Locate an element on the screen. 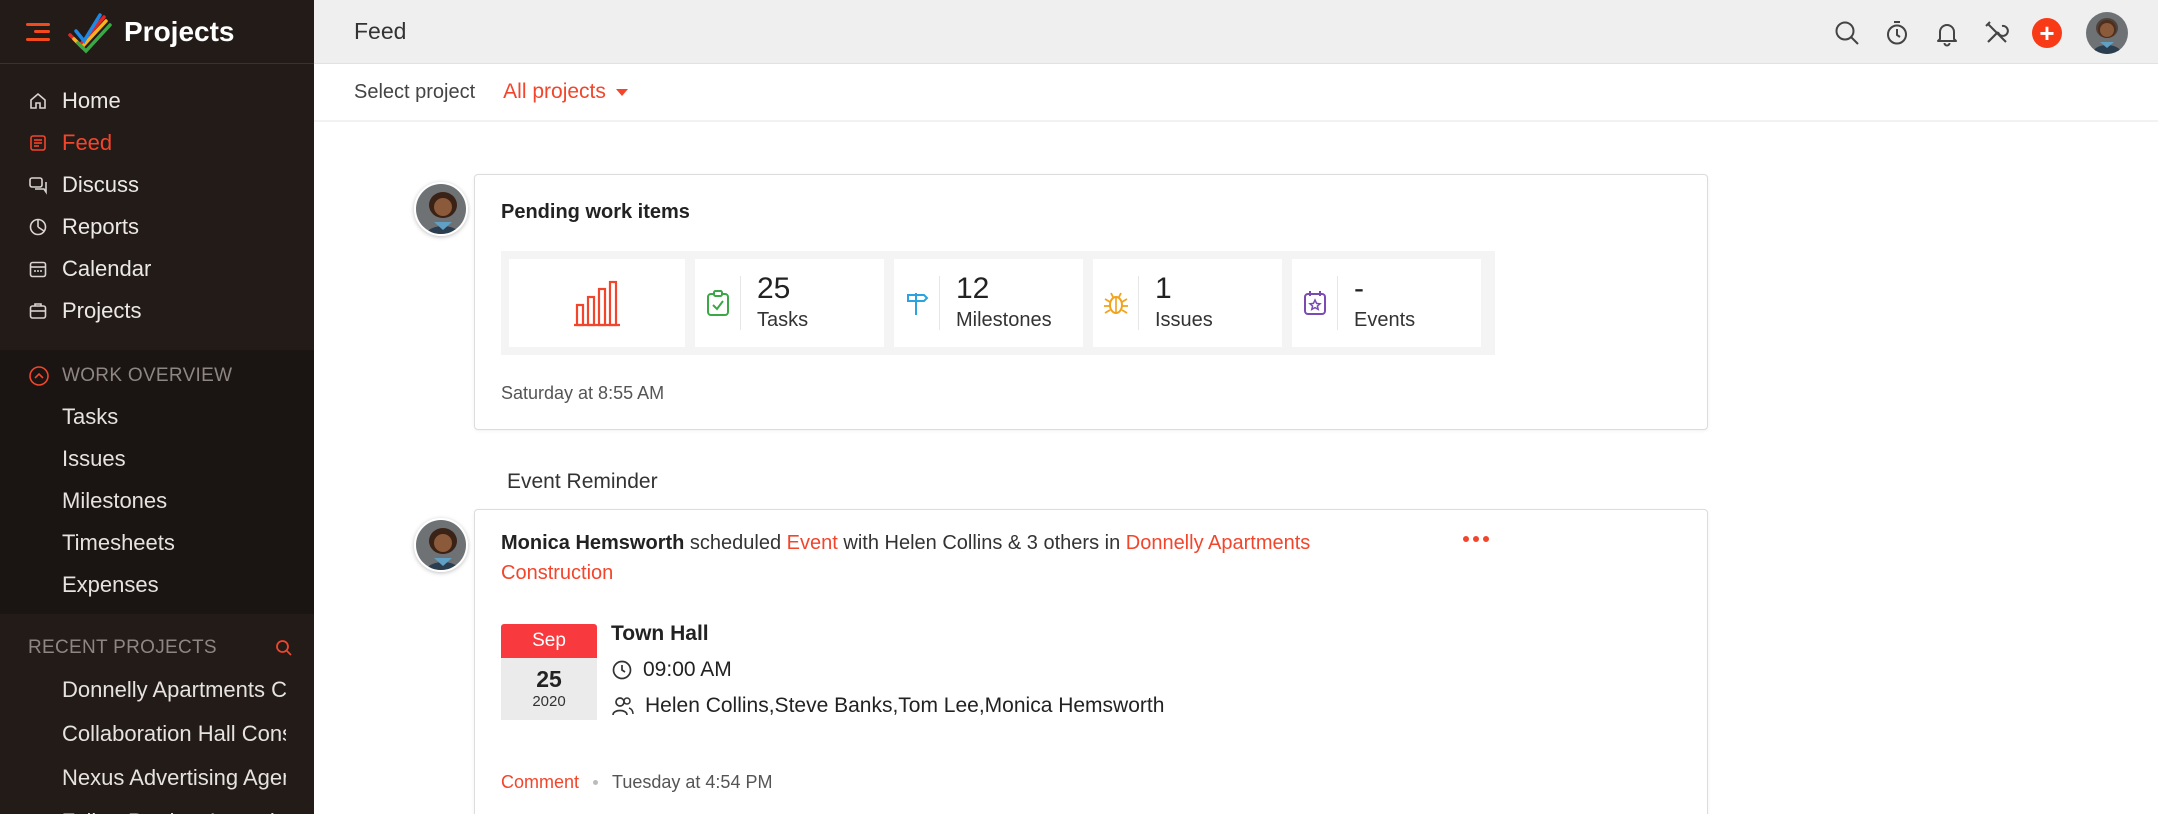 The image size is (2158, 814). event-timestamp: Tuesday at 4:54 PM is located at coordinates (692, 782).